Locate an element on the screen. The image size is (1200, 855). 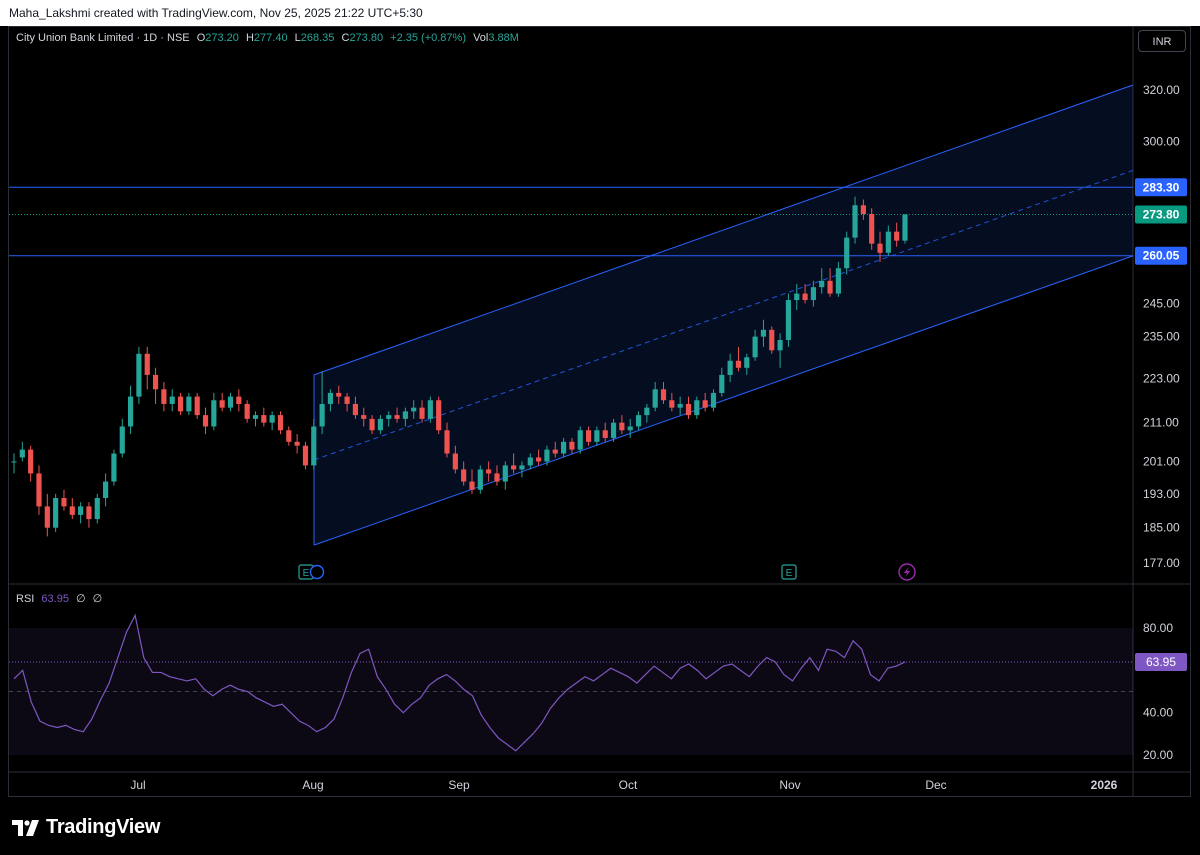
dividend-icon is located at coordinates (317, 572).